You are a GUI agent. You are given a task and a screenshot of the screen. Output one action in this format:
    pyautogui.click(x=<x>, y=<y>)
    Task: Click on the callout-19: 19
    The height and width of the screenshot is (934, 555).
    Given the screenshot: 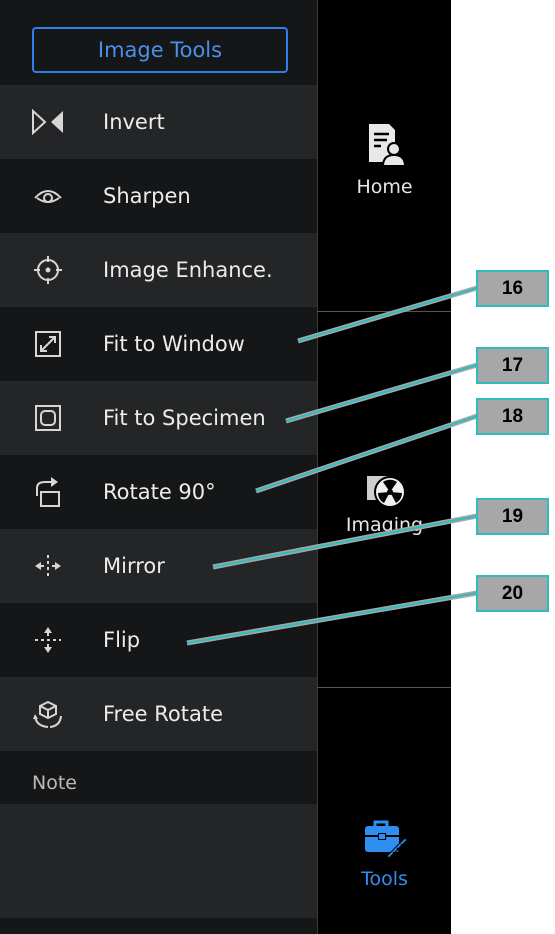 What is the action you would take?
    pyautogui.click(x=512, y=516)
    